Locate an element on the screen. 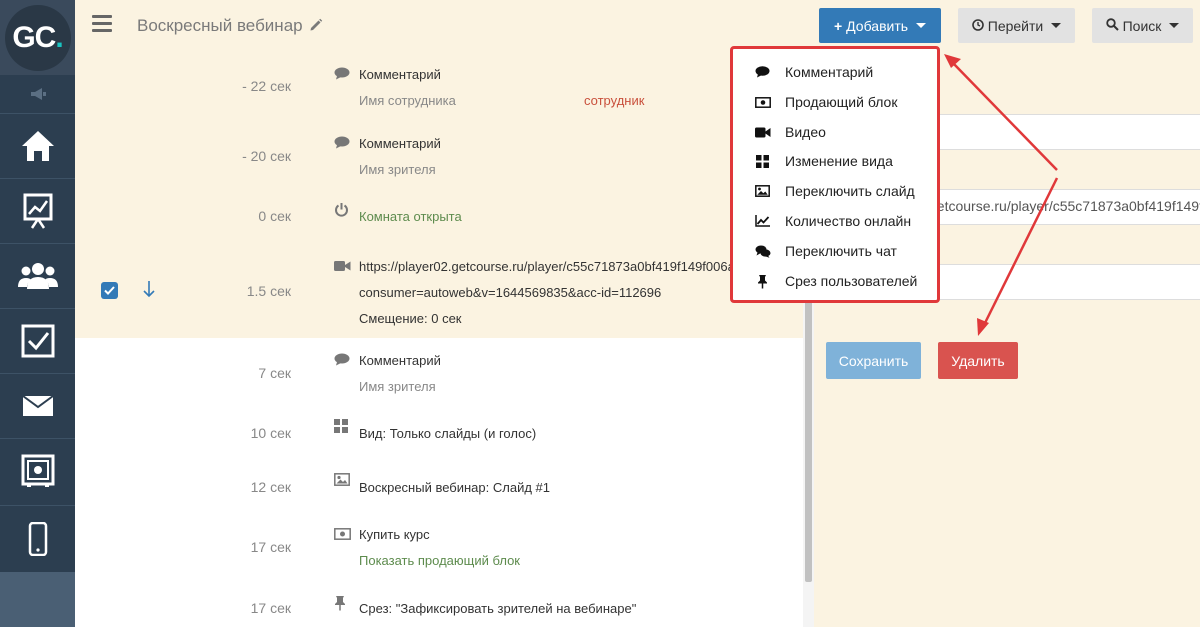  delete-button: Удалить is located at coordinates (978, 360).